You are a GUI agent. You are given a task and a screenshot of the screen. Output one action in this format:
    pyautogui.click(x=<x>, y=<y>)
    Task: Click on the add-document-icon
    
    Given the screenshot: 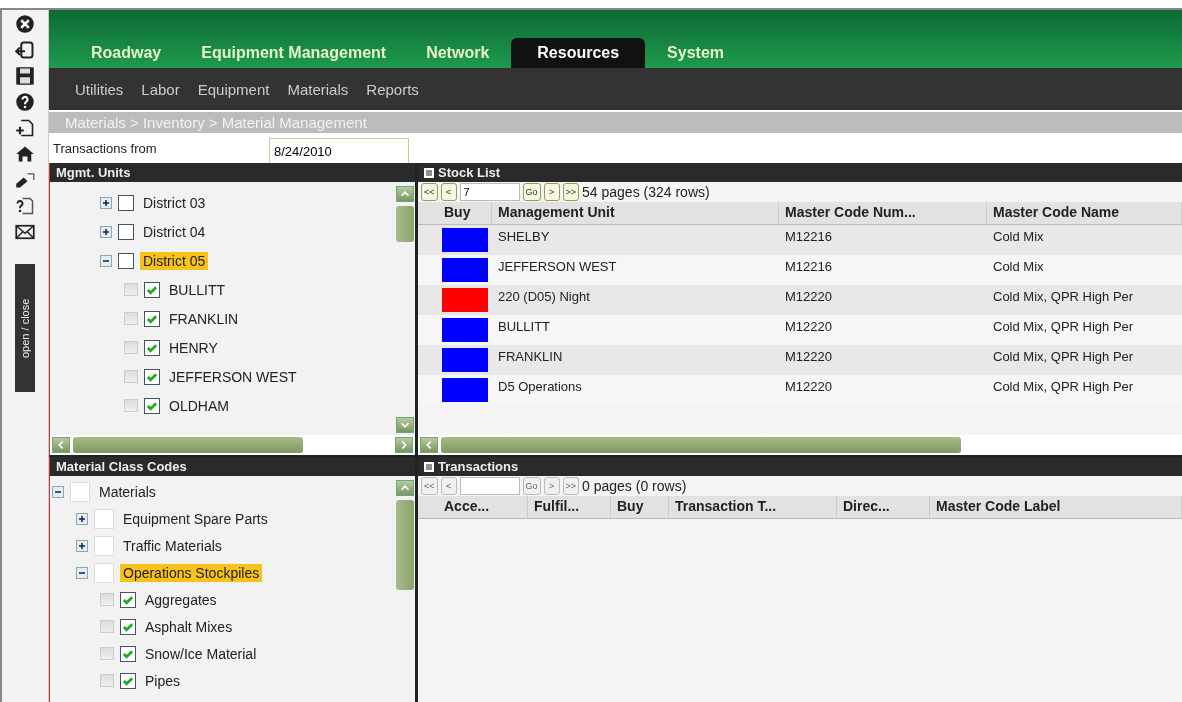 What is the action you would take?
    pyautogui.click(x=25, y=128)
    